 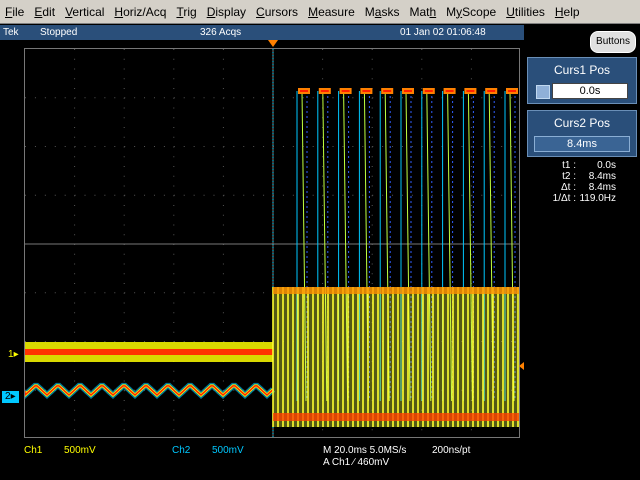 I want to click on menu-horiz-acq: Horiz/Acq, so click(x=140, y=12).